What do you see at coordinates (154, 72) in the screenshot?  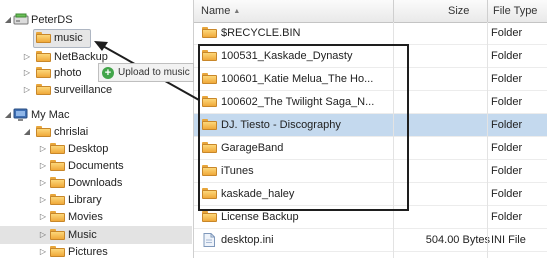 I see `drag-tooltip-text: Upload to music` at bounding box center [154, 72].